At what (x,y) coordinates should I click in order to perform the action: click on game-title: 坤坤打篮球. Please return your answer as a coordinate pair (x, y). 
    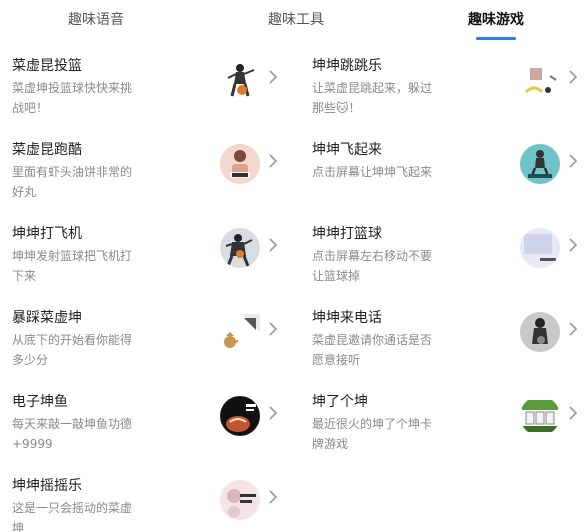
    Looking at the image, I should click on (347, 234).